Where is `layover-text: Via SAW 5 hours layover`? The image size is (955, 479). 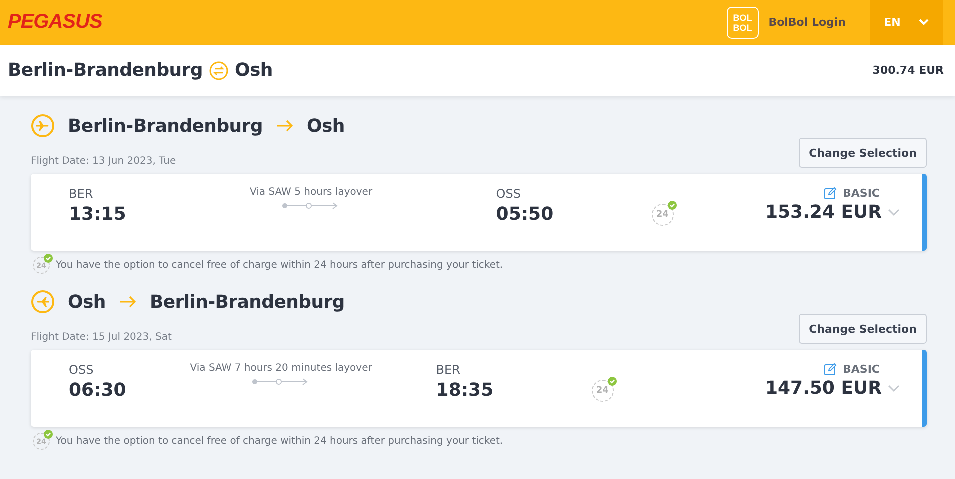
layover-text: Via SAW 5 hours layover is located at coordinates (311, 192).